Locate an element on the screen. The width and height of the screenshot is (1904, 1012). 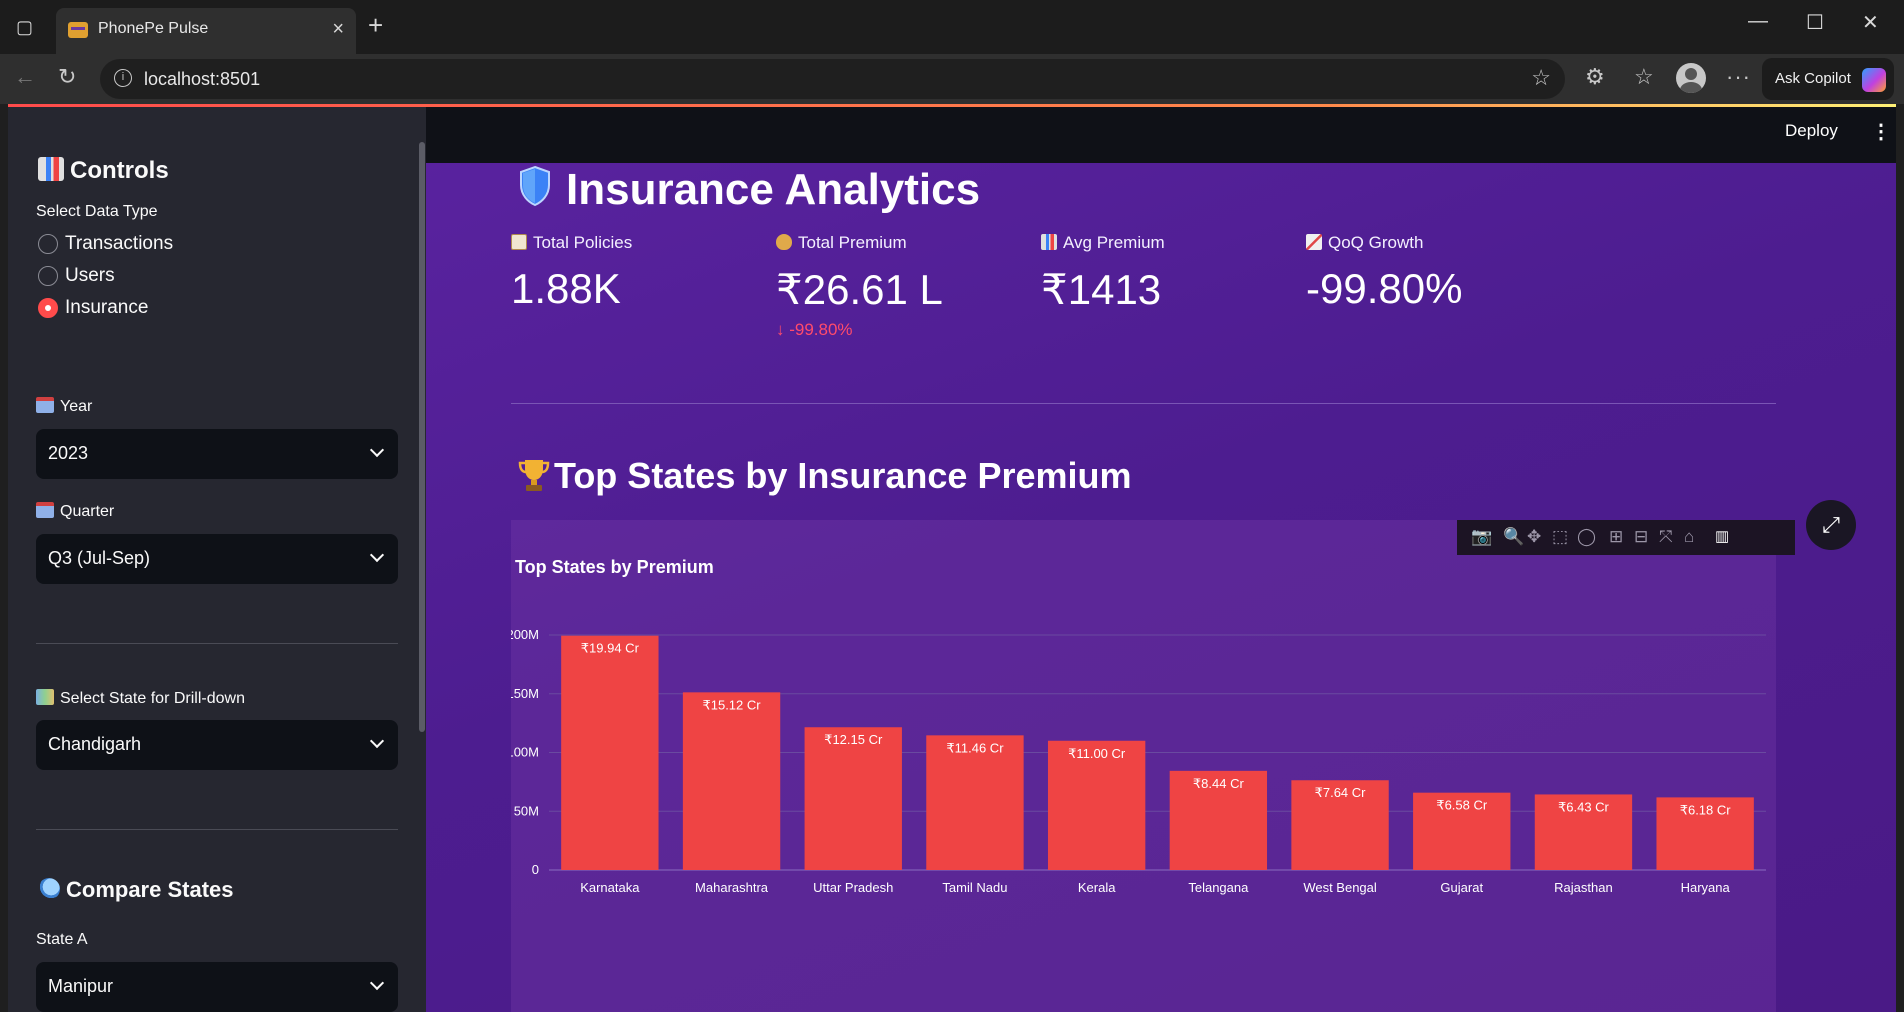
x-tick-label: Telangana is located at coordinates (1218, 887).